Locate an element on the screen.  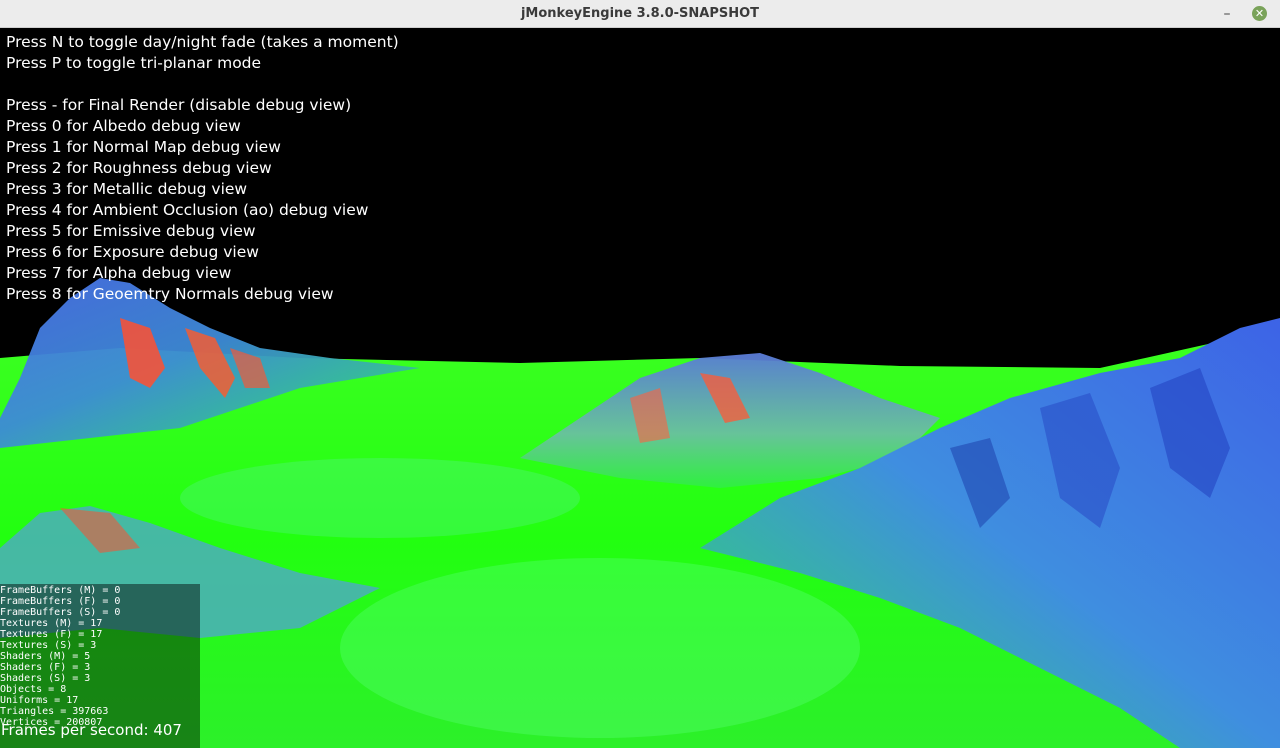
help-line: Press 5 for Emissive debug view is located at coordinates (131, 231).